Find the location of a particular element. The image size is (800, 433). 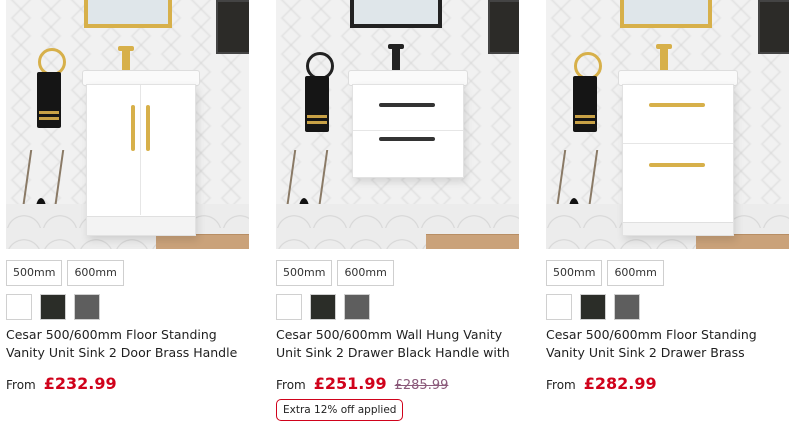

offer-badge: Extra 12% off applied is located at coordinates (340, 410).